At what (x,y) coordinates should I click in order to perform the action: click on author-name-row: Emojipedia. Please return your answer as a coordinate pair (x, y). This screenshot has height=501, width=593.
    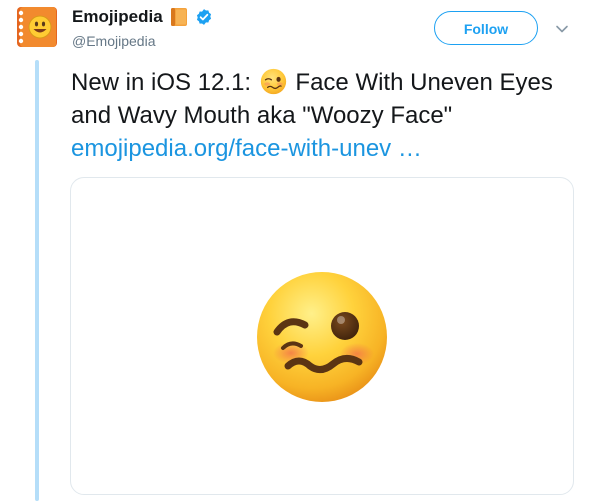
    Looking at the image, I should click on (142, 17).